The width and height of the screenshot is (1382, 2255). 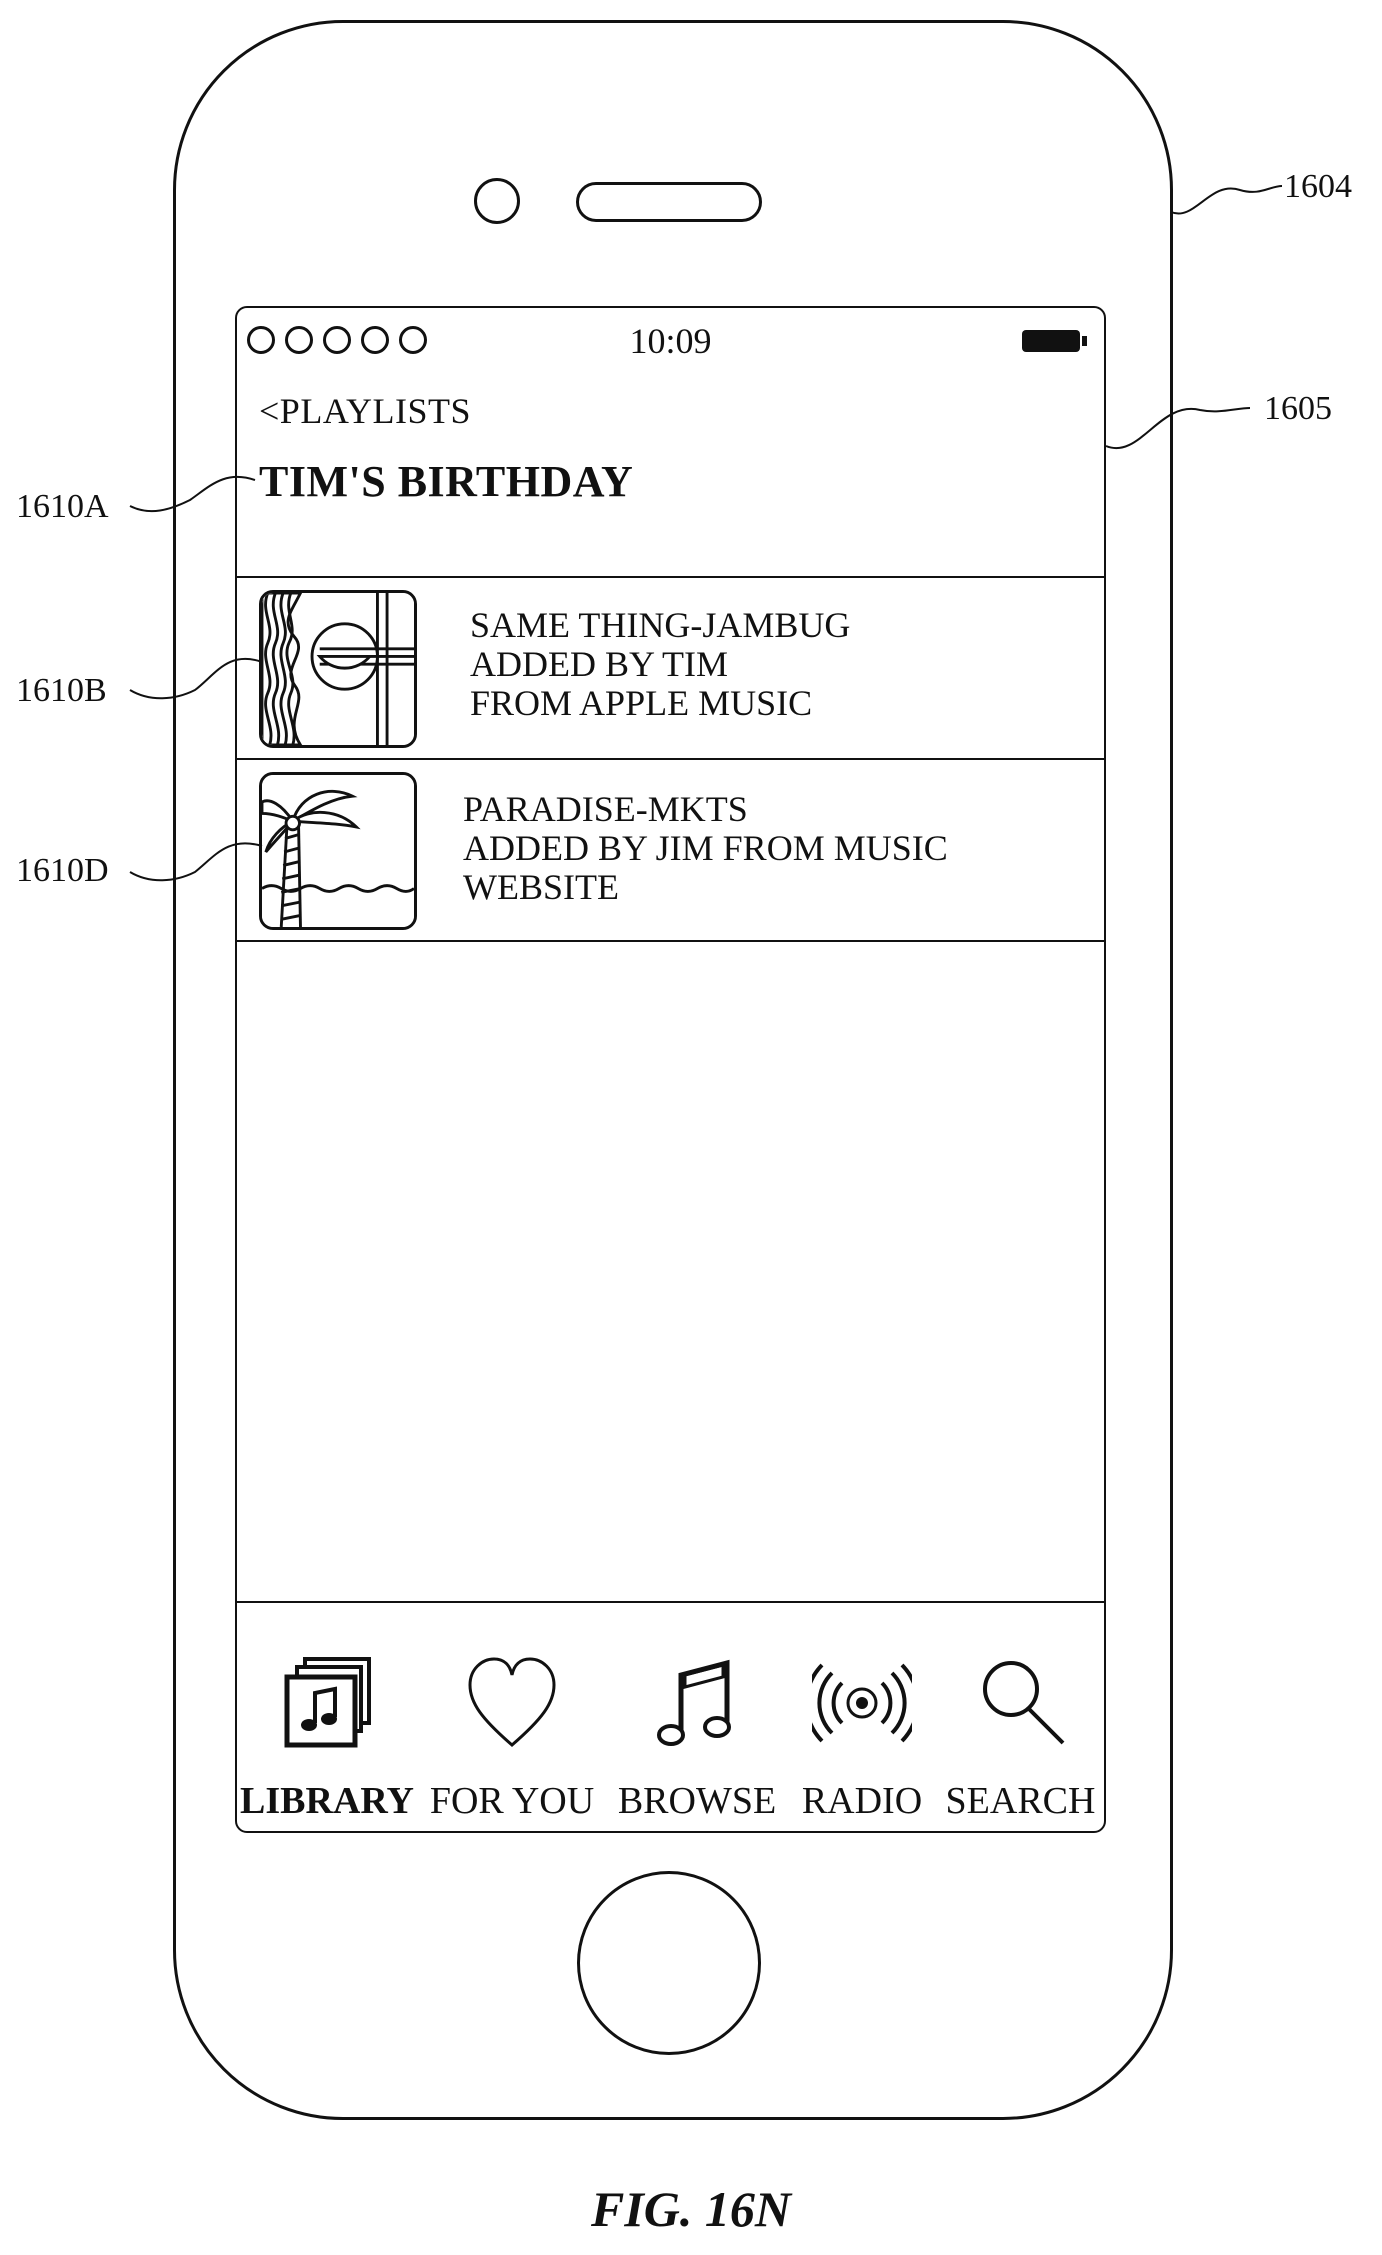 I want to click on palm-tree-art, so click(x=338, y=851).